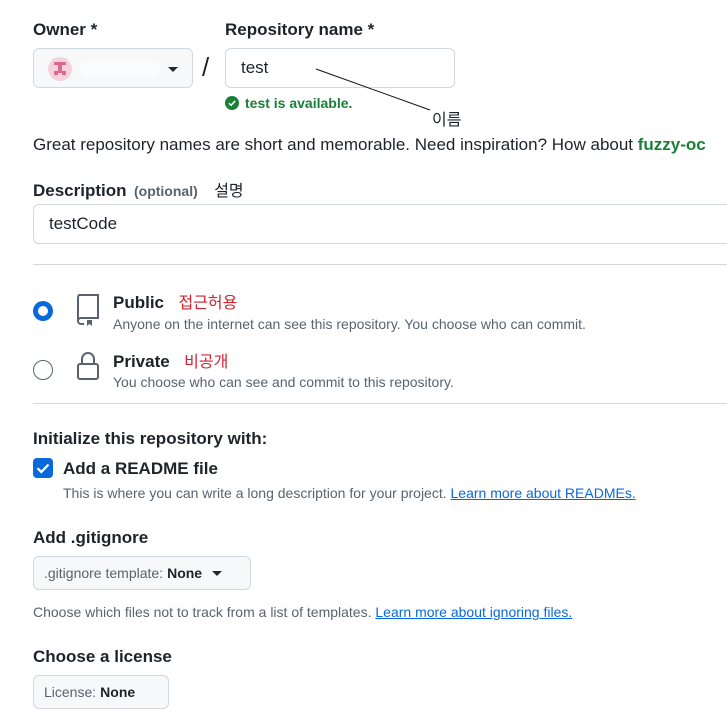 This screenshot has height=709, width=727. I want to click on public-radio, so click(43, 311).